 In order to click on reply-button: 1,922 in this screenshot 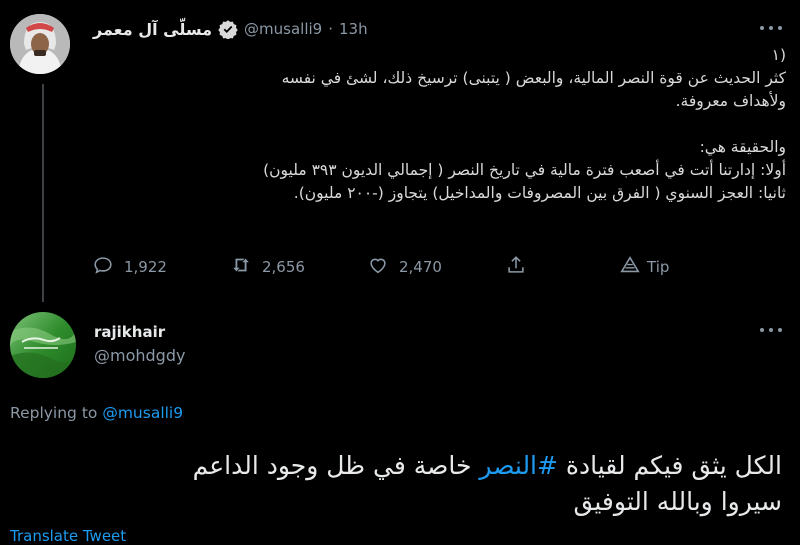, I will do `click(129, 267)`.